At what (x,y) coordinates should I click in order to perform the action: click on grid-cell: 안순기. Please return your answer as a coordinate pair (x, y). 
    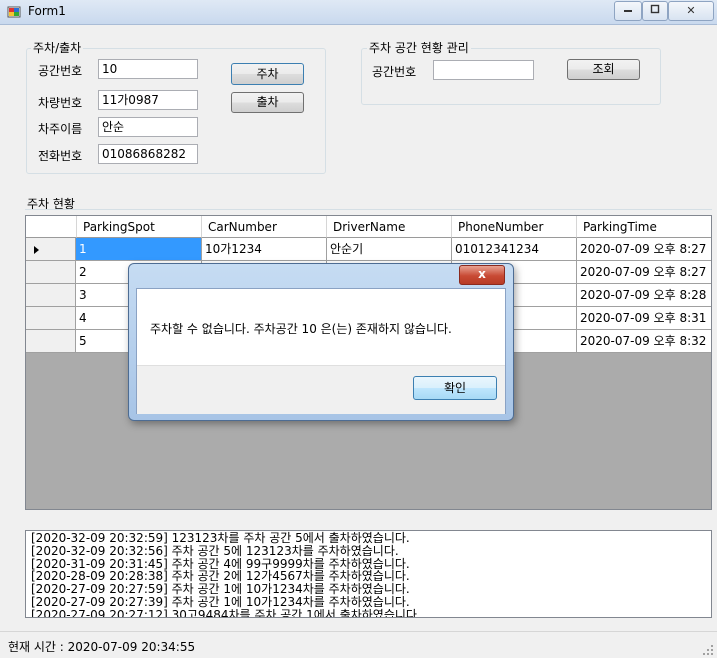
    Looking at the image, I should click on (389, 249).